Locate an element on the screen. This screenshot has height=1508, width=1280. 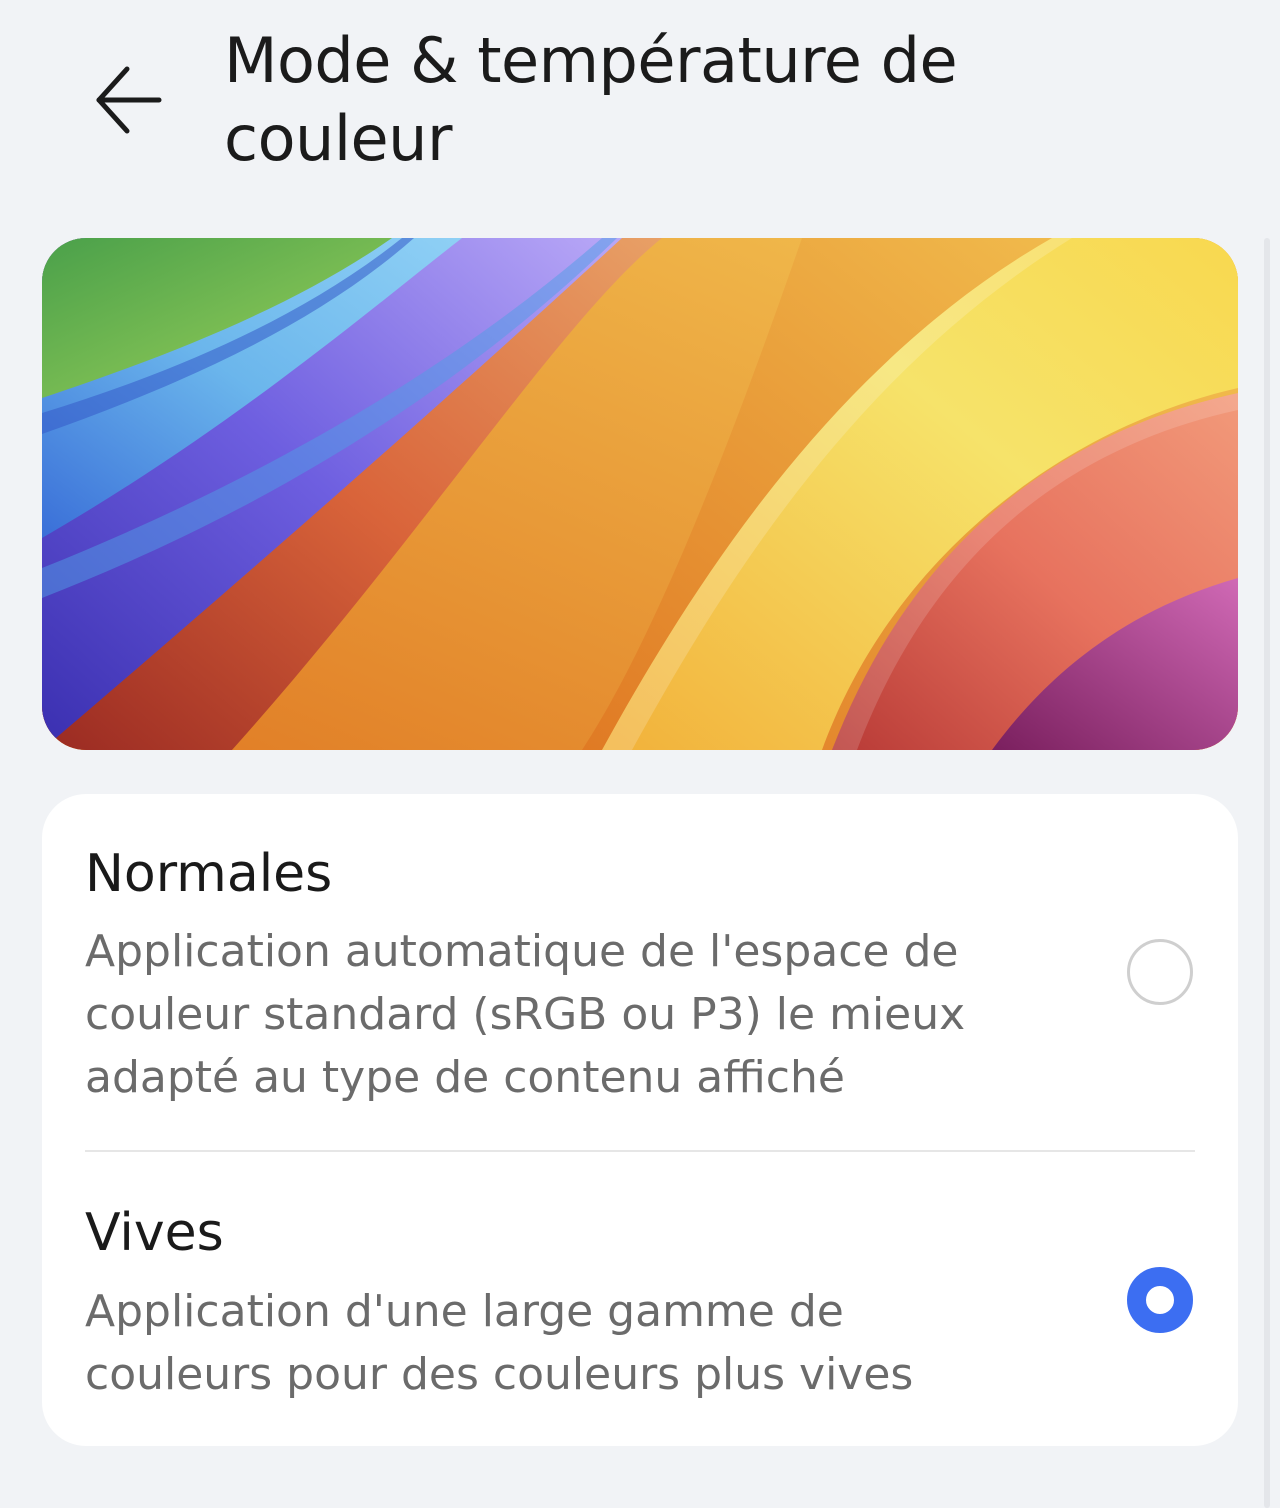
app-bar: Mode & température de couleur is located at coordinates (640, 100).